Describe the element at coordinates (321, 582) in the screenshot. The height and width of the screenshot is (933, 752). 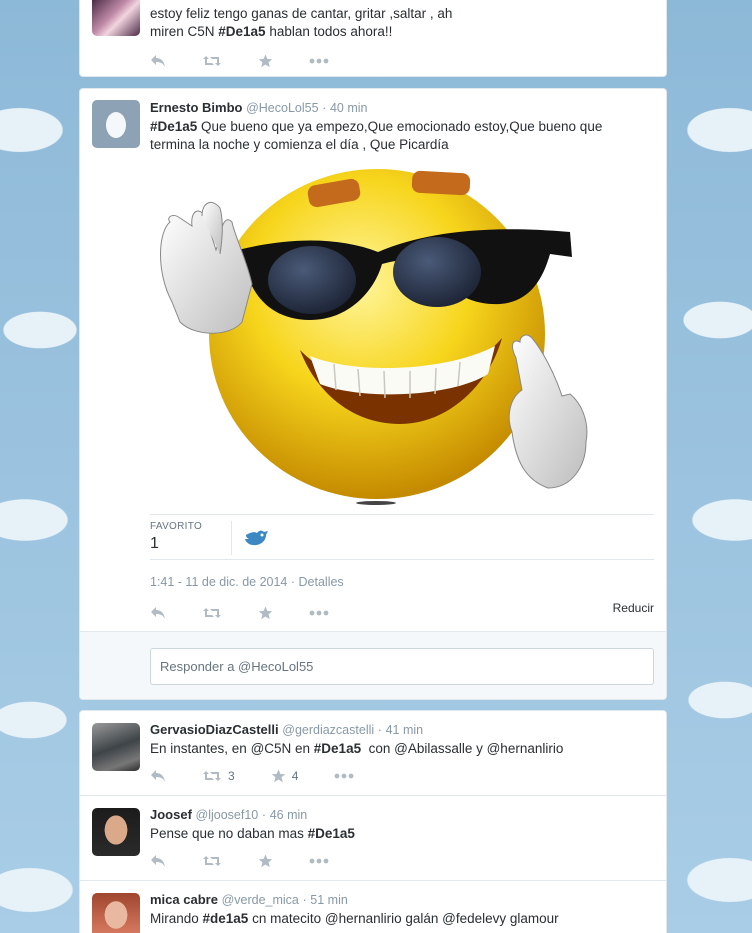
I see `details-link: Detalles` at that location.